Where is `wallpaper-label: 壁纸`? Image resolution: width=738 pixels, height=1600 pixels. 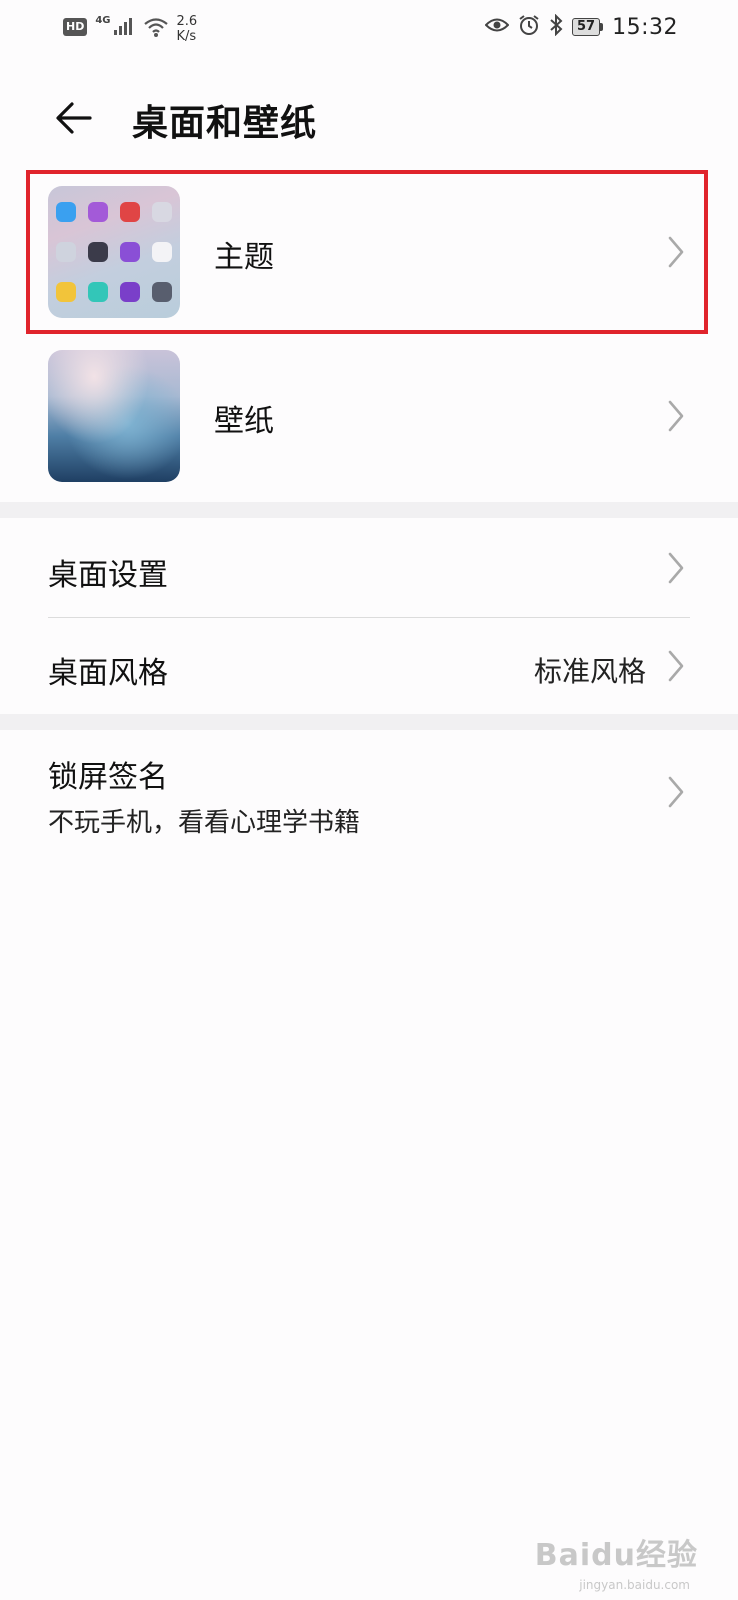
wallpaper-label: 壁纸 is located at coordinates (244, 421).